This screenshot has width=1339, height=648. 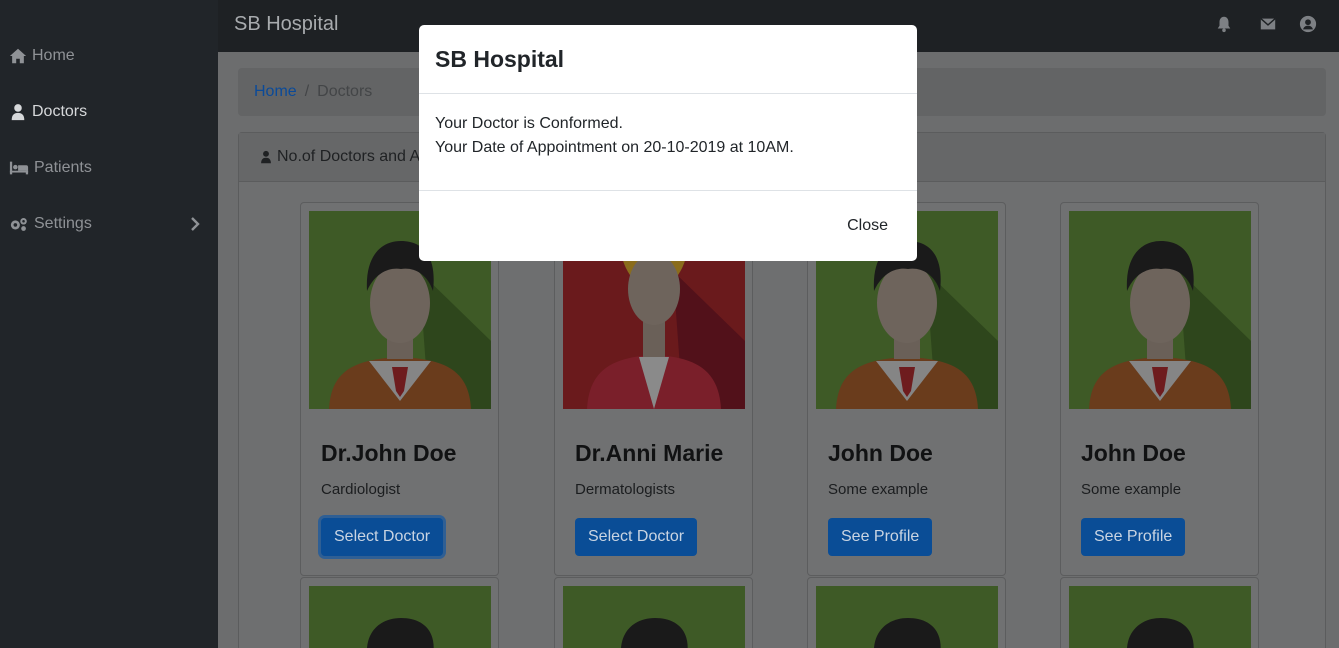 I want to click on sidebar-item-label: Home, so click(x=53, y=55).